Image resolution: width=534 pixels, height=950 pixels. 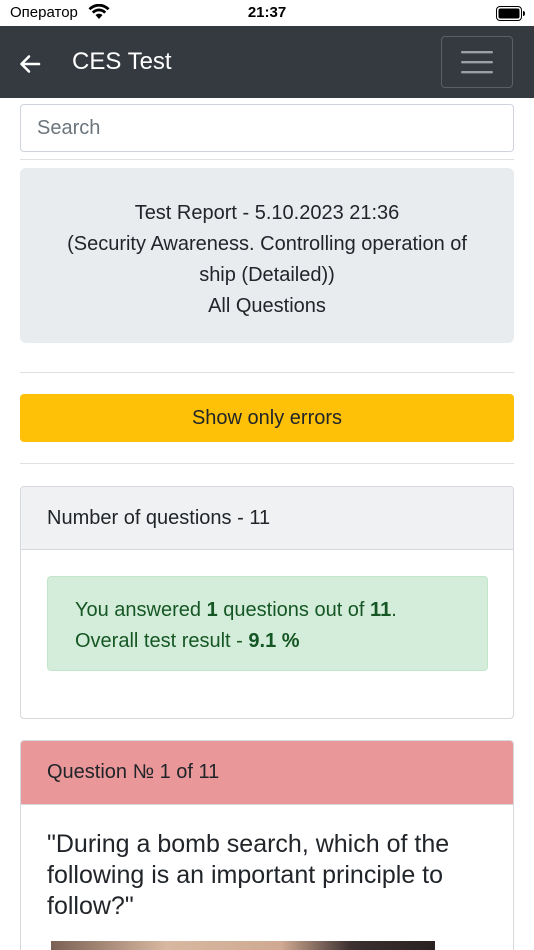 What do you see at coordinates (267, 275) in the screenshot?
I see `report-test-name-line2: ship (Detailed))` at bounding box center [267, 275].